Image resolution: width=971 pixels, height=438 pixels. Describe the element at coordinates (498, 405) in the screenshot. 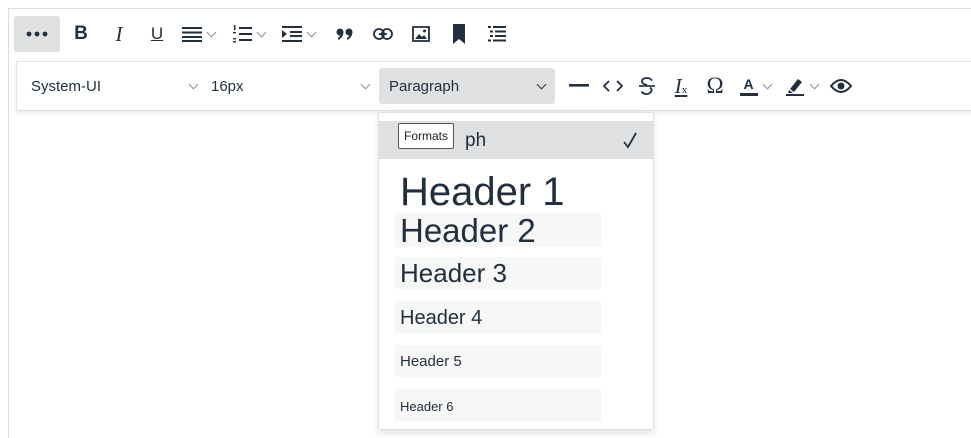

I see `menu-item-header-6: Header 6` at that location.